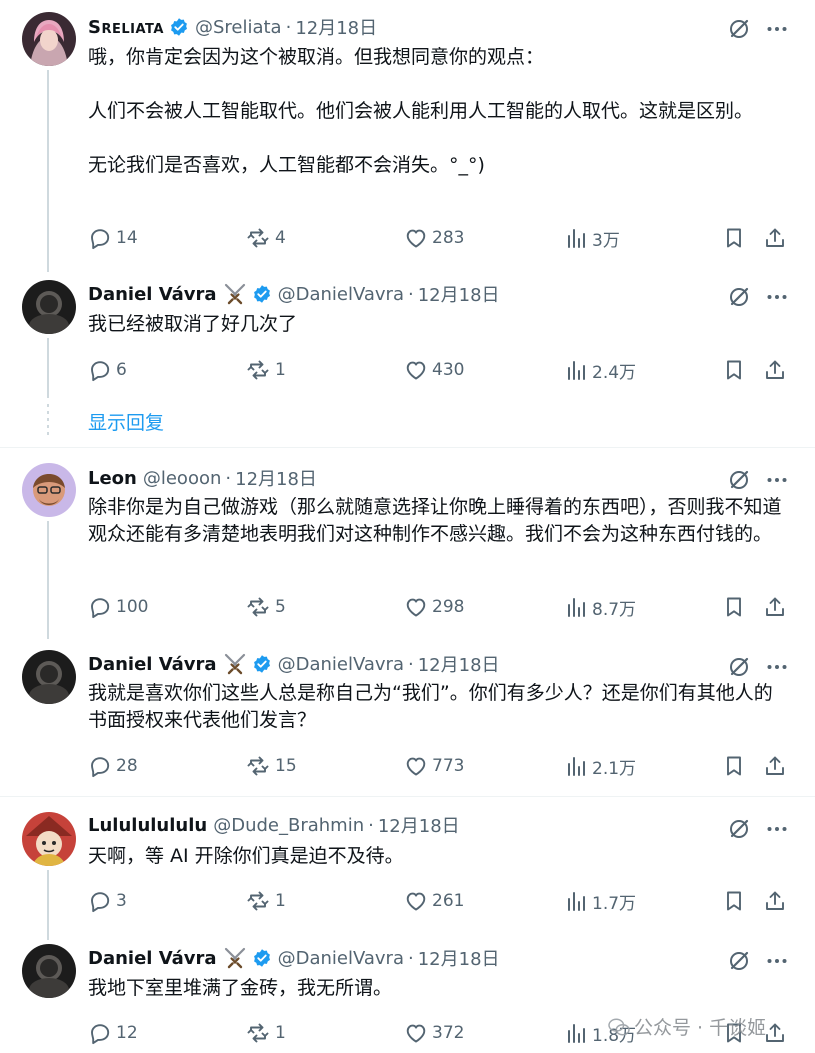 The width and height of the screenshot is (815, 1053). I want to click on repost-icon, so click(258, 238).